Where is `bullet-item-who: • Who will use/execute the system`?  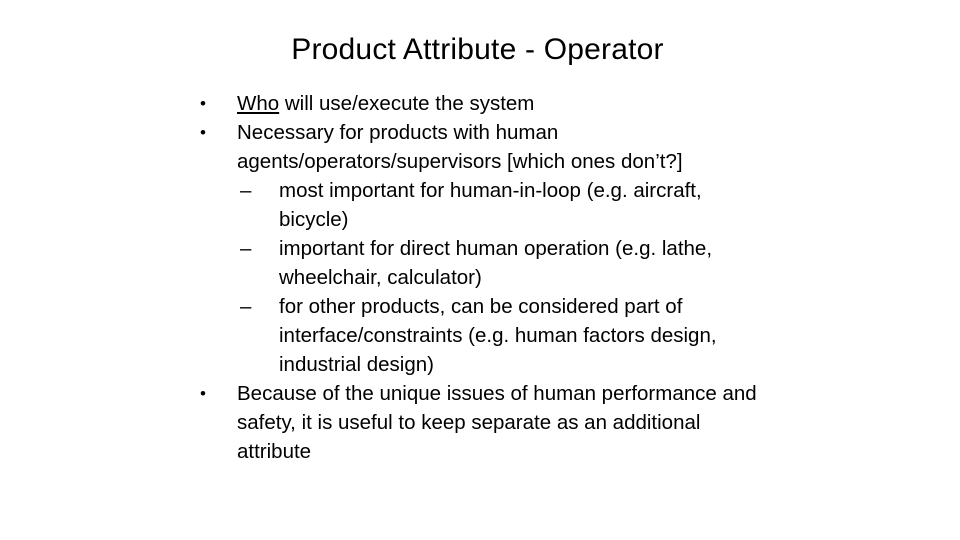 bullet-item-who: • Who will use/execute the system is located at coordinates (500, 103).